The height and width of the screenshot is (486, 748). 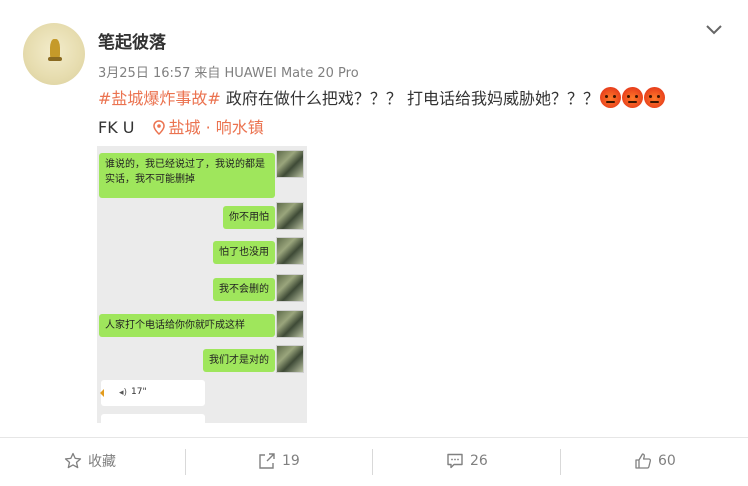 What do you see at coordinates (55, 59) in the screenshot?
I see `avatar-figure-base` at bounding box center [55, 59].